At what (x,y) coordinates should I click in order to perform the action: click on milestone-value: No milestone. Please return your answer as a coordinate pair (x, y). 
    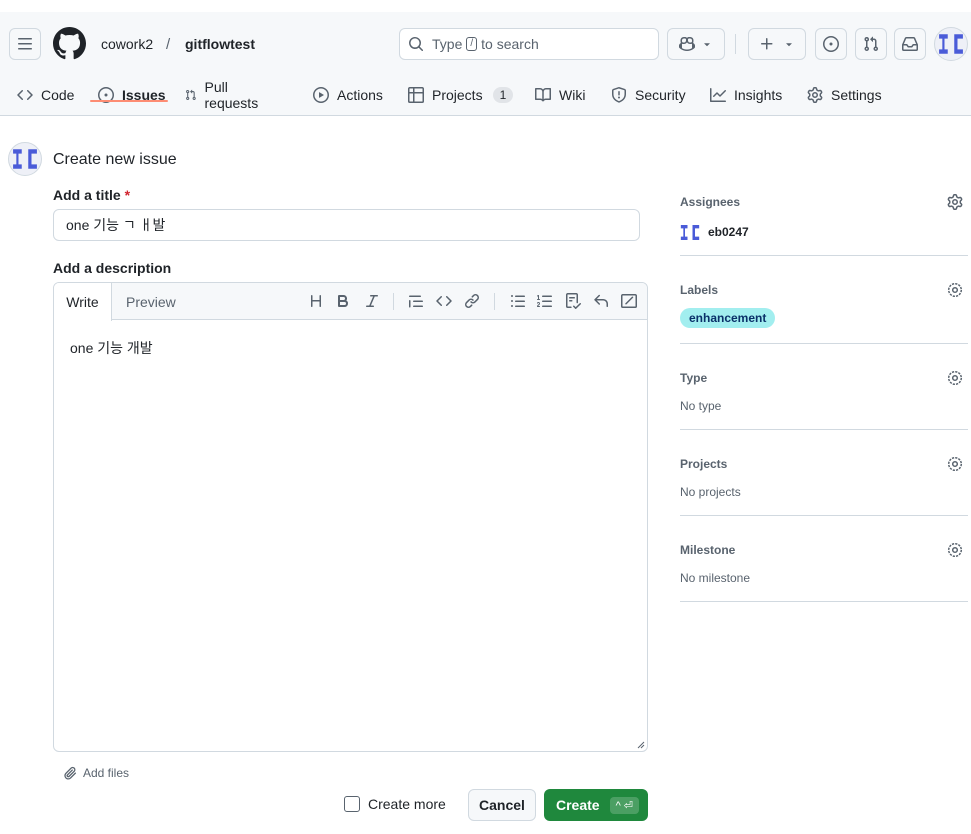
    Looking at the image, I should click on (715, 578).